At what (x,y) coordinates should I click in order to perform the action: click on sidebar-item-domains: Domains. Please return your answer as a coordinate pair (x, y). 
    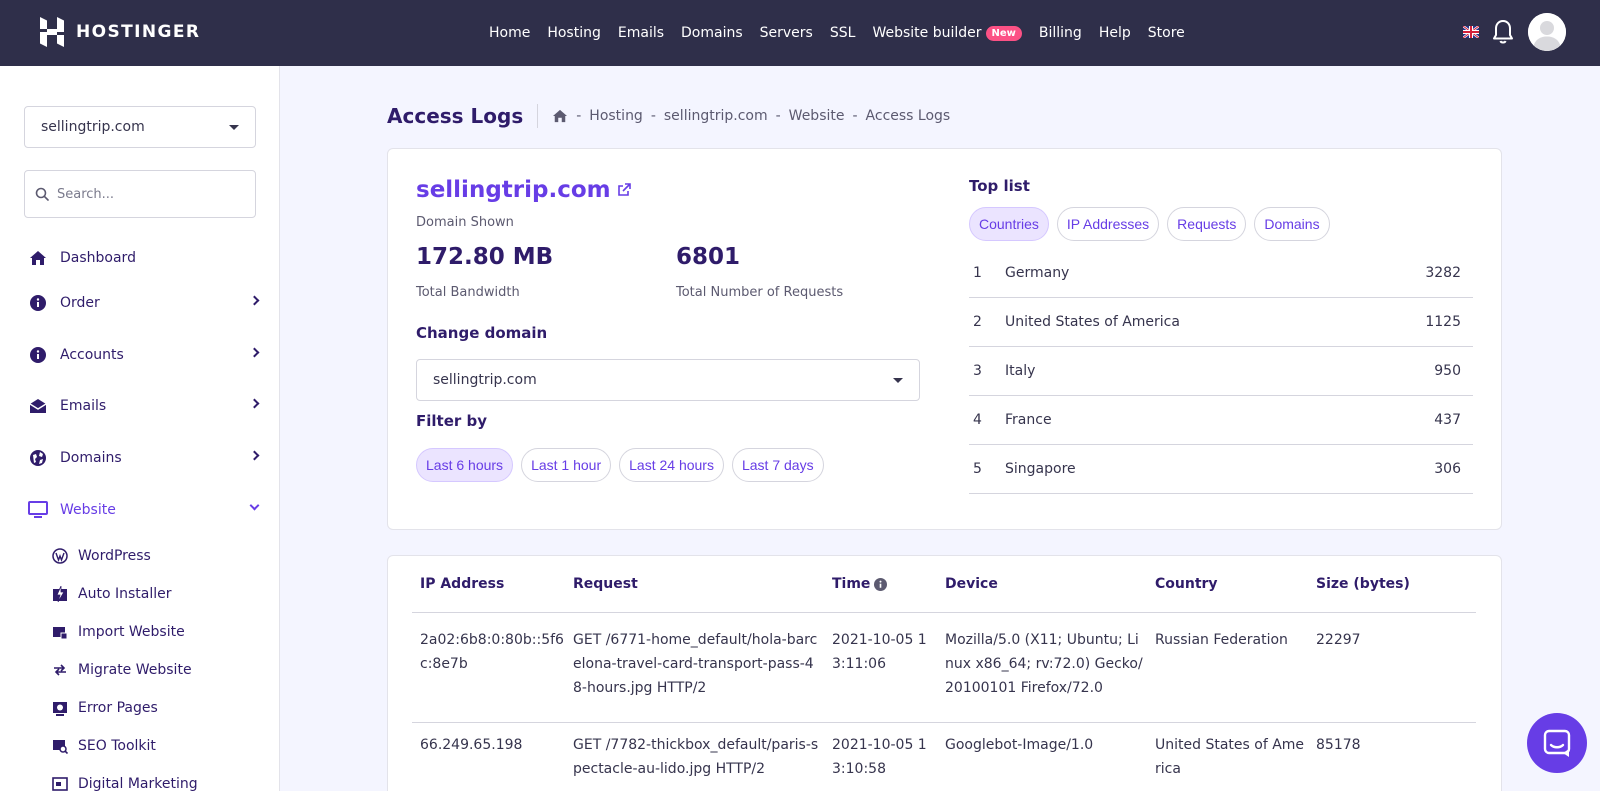
    Looking at the image, I should click on (144, 458).